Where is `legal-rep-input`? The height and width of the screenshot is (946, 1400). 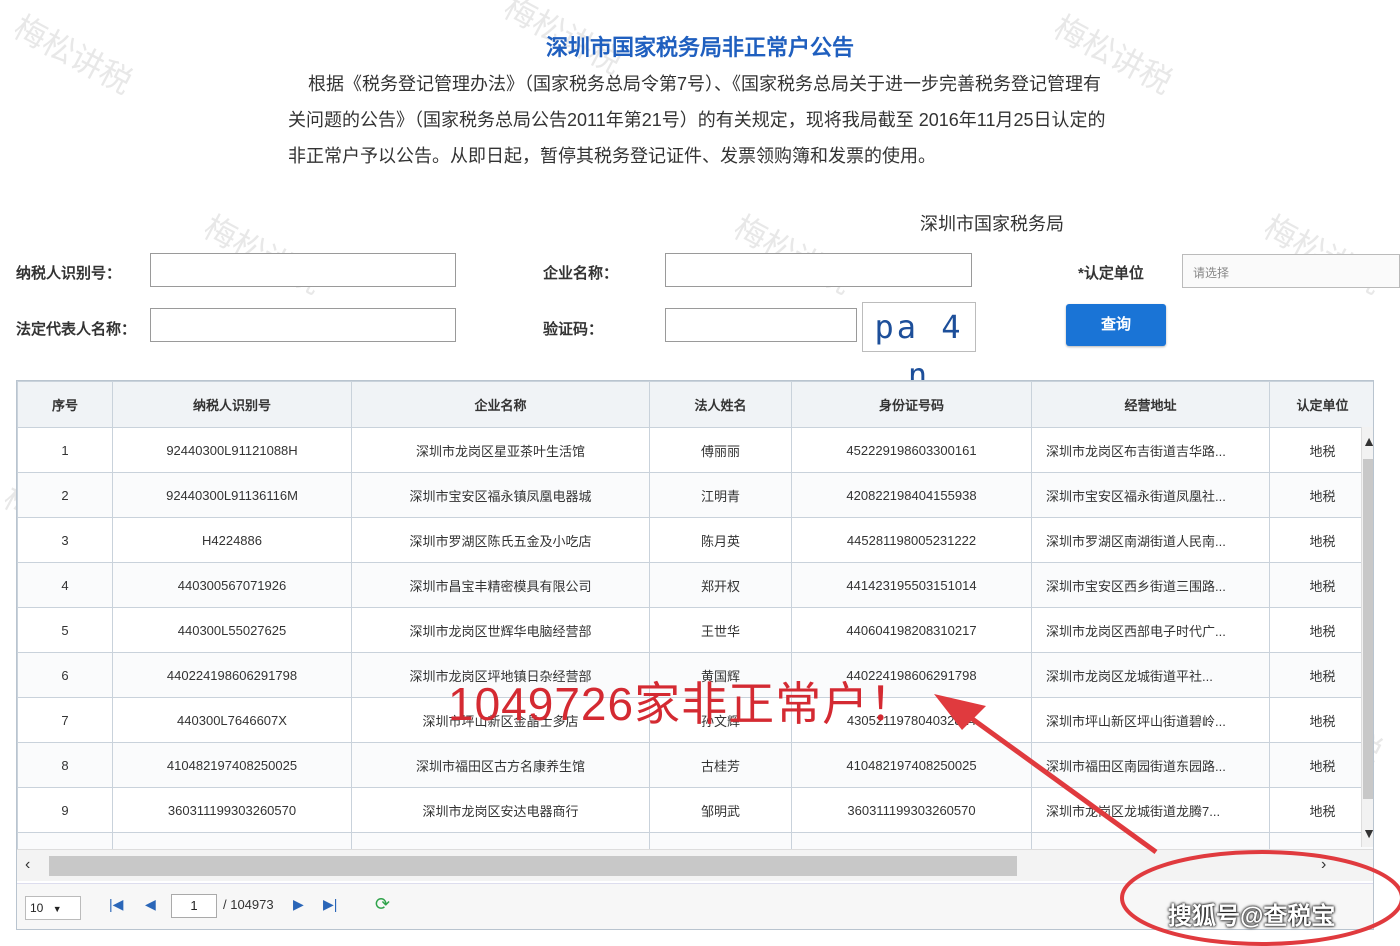
legal-rep-input is located at coordinates (303, 325).